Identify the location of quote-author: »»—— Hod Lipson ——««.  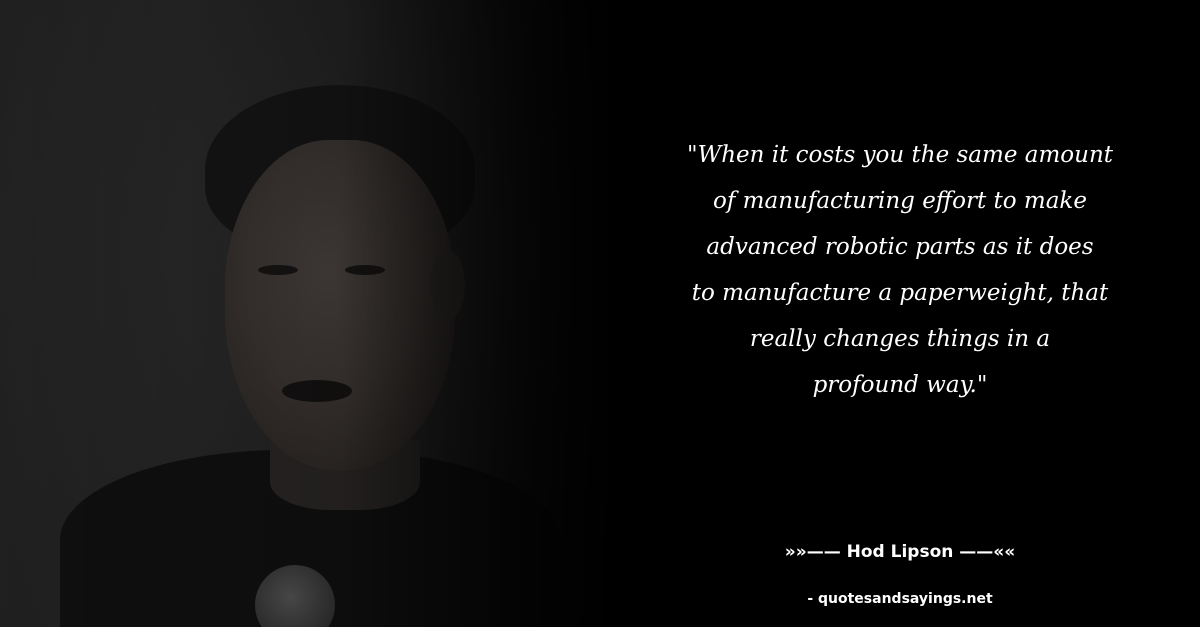
(900, 552).